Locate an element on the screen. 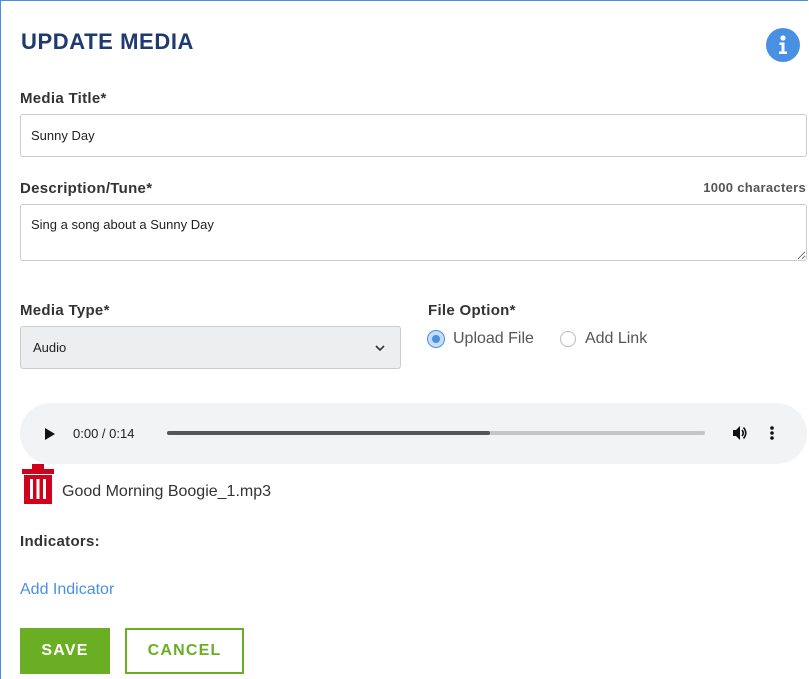 The height and width of the screenshot is (679, 809). indicators-label: Indicators: is located at coordinates (60, 541).